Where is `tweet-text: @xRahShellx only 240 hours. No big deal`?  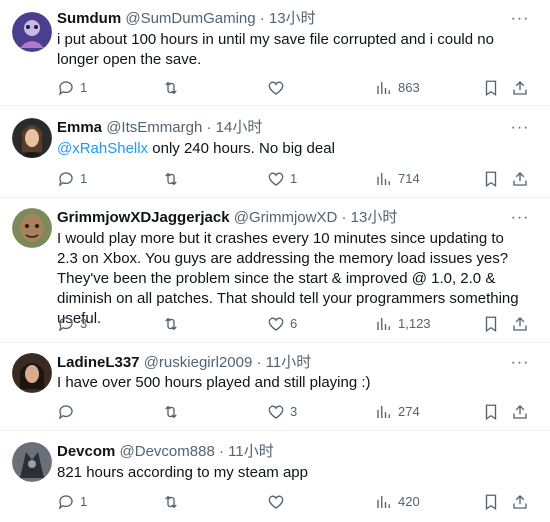
tweet-text: @xRahShellx only 240 hours. No big deal is located at coordinates (292, 149).